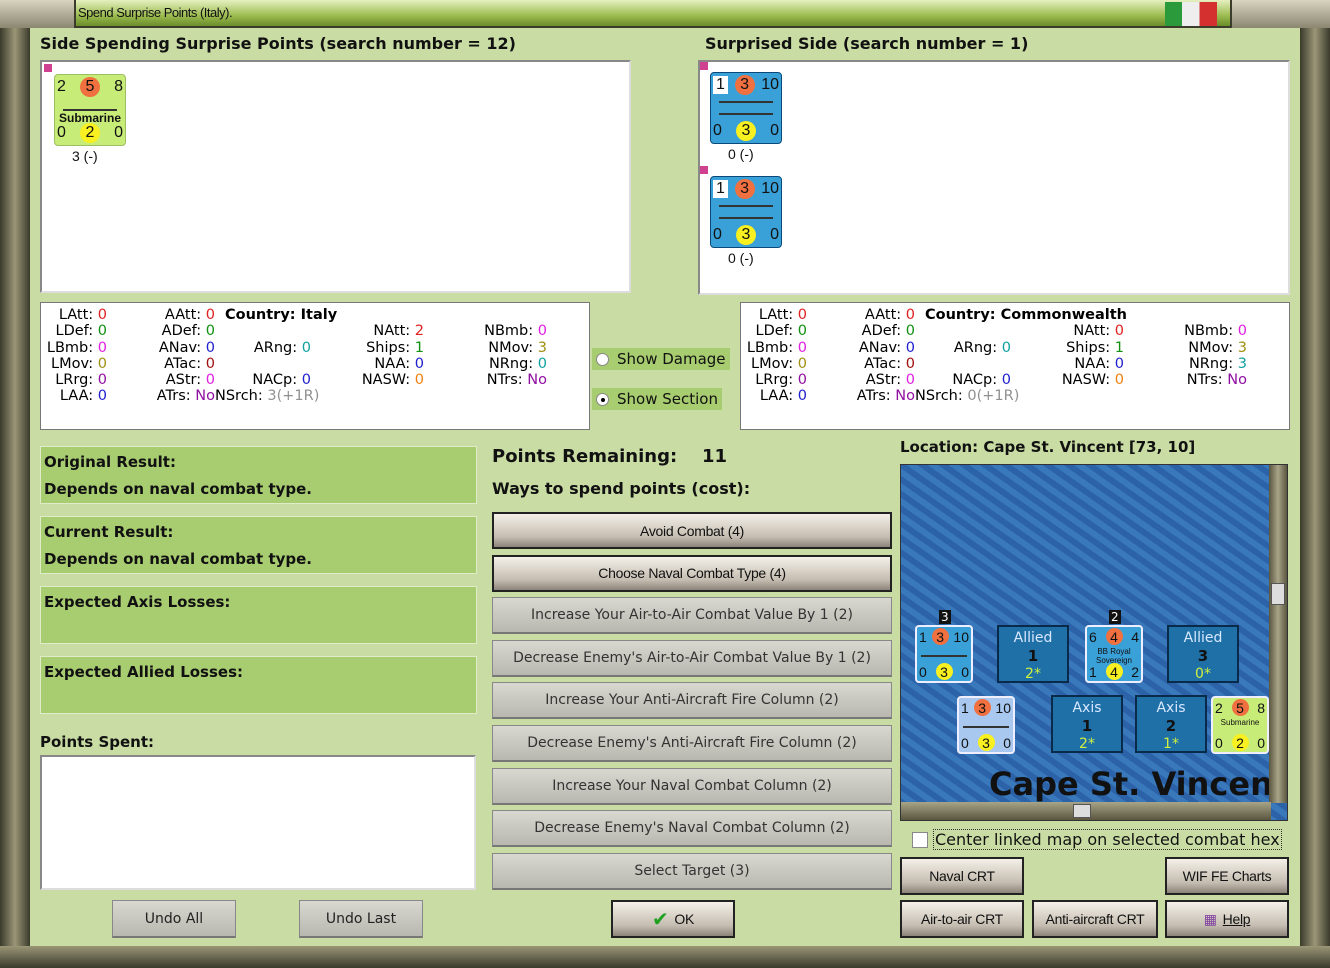 The height and width of the screenshot is (968, 1330). I want to click on counter-value: 8, so click(1261, 707).